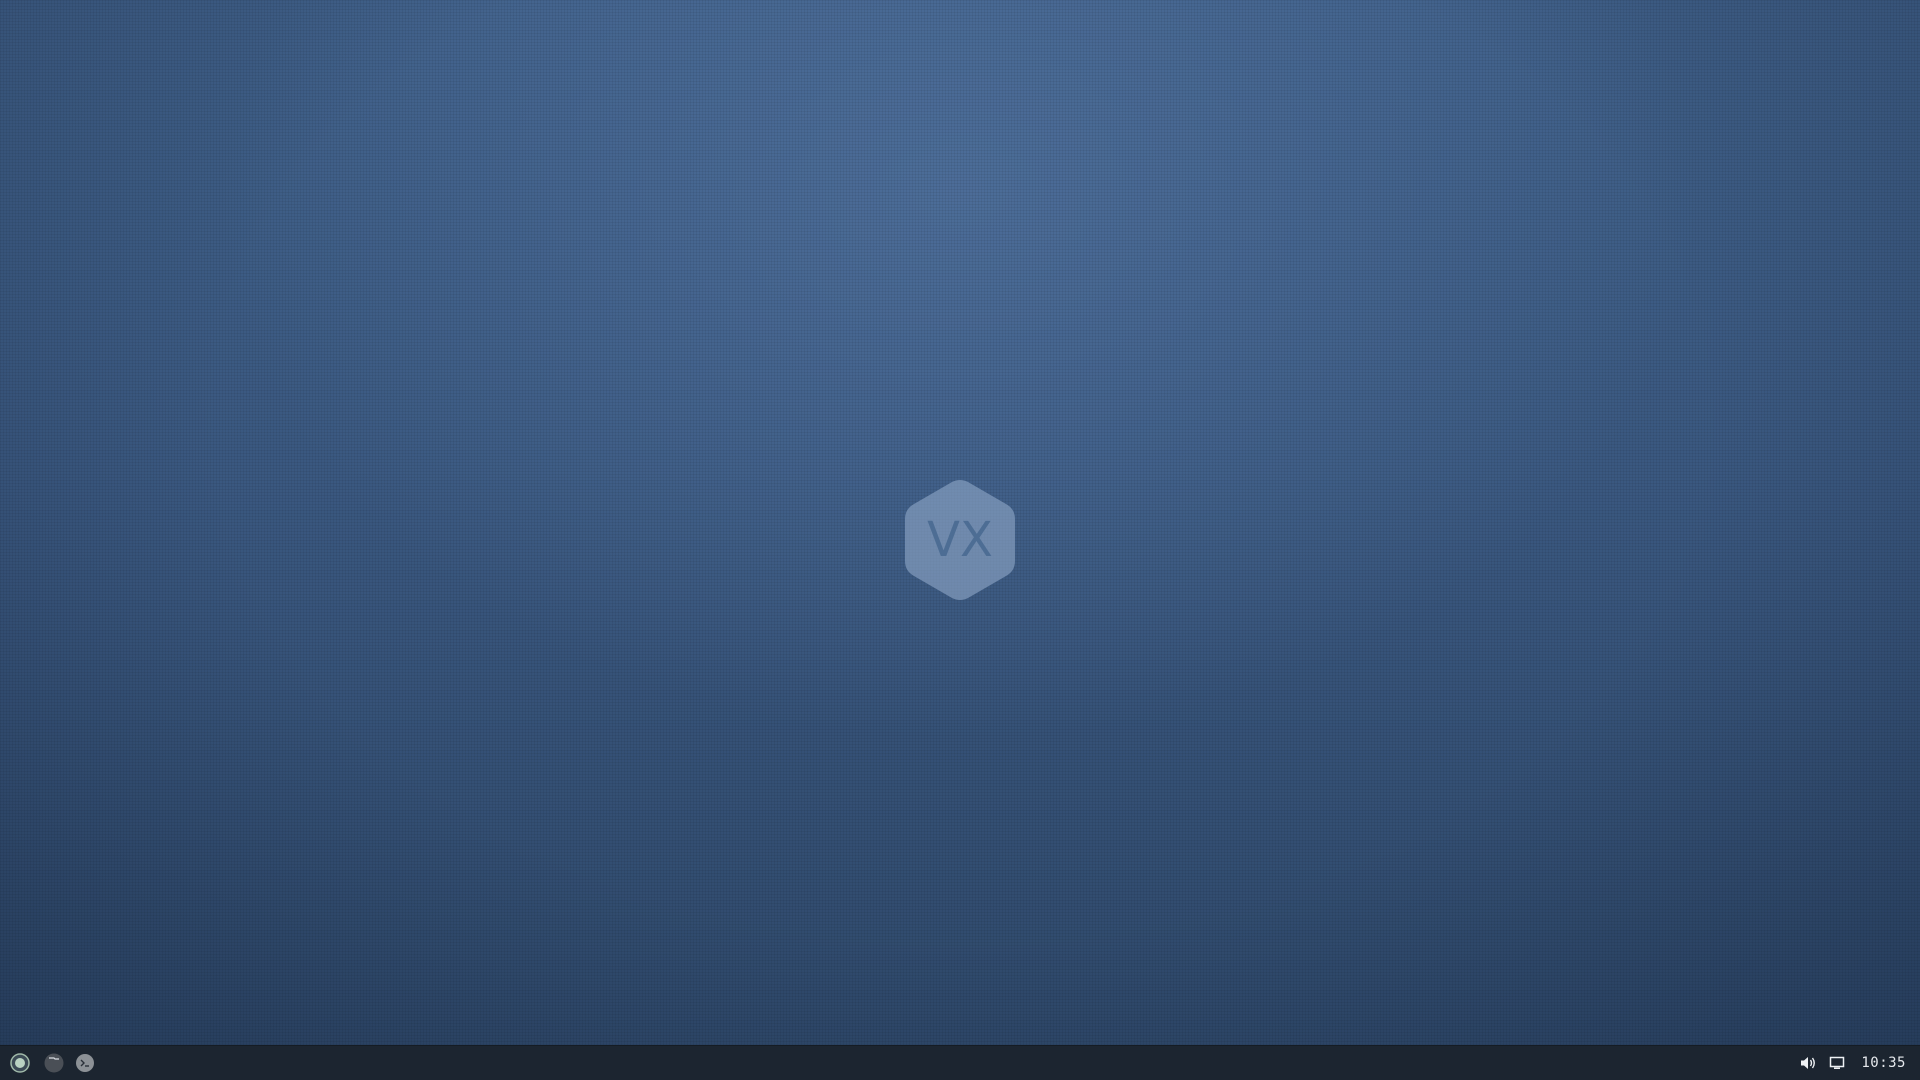  What do you see at coordinates (1883, 1063) in the screenshot?
I see `clock: 10:35` at bounding box center [1883, 1063].